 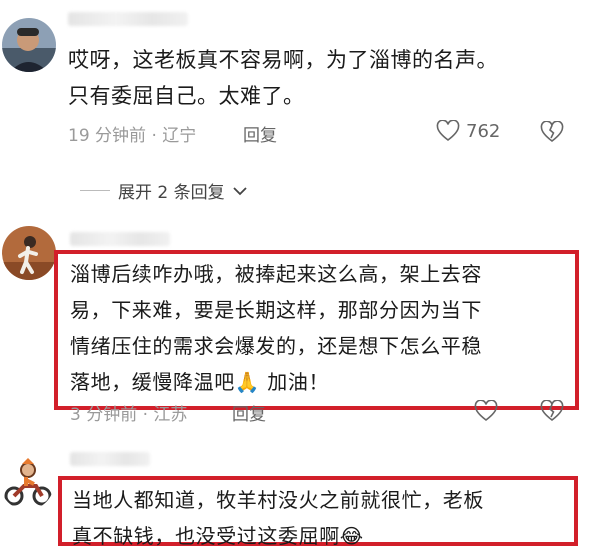 I want to click on expand-replies-button: 展开 2 条回复, so click(x=163, y=190).